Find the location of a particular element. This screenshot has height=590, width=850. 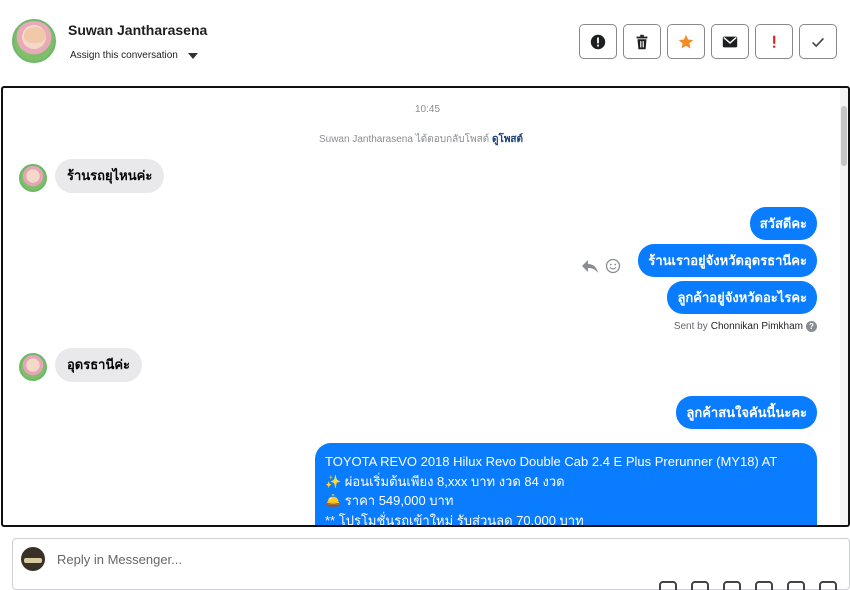

payment-icon is located at coordinates (796, 585).